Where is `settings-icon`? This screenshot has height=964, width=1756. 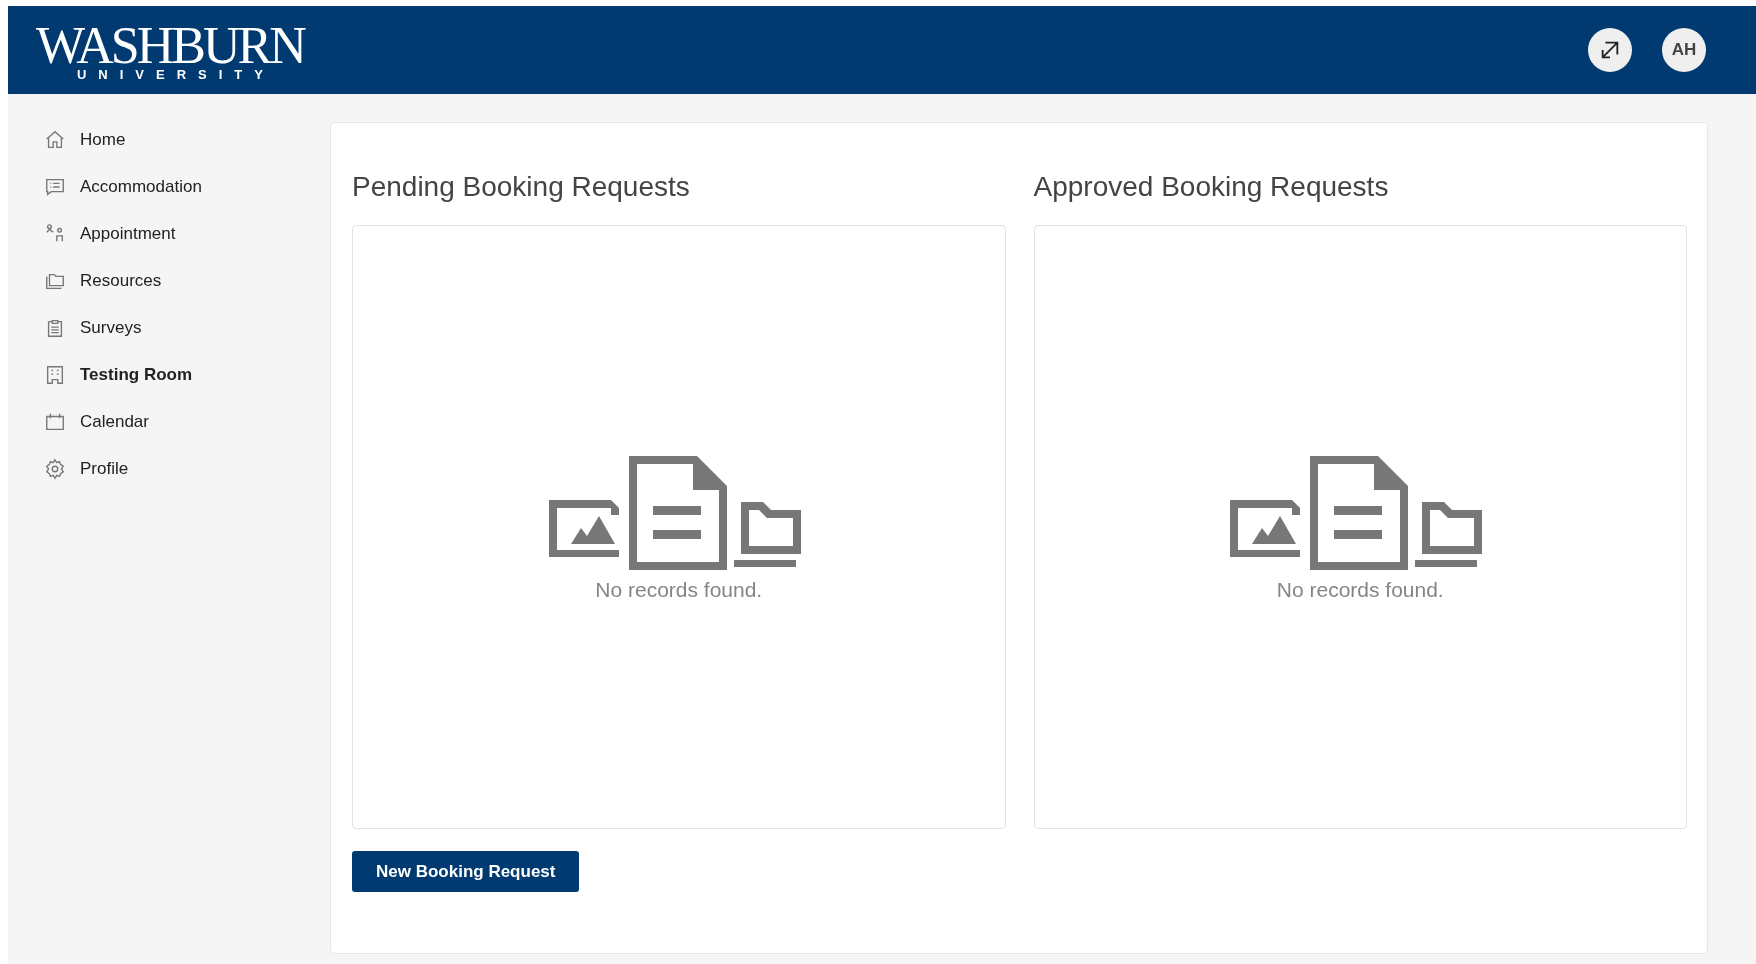 settings-icon is located at coordinates (55, 469).